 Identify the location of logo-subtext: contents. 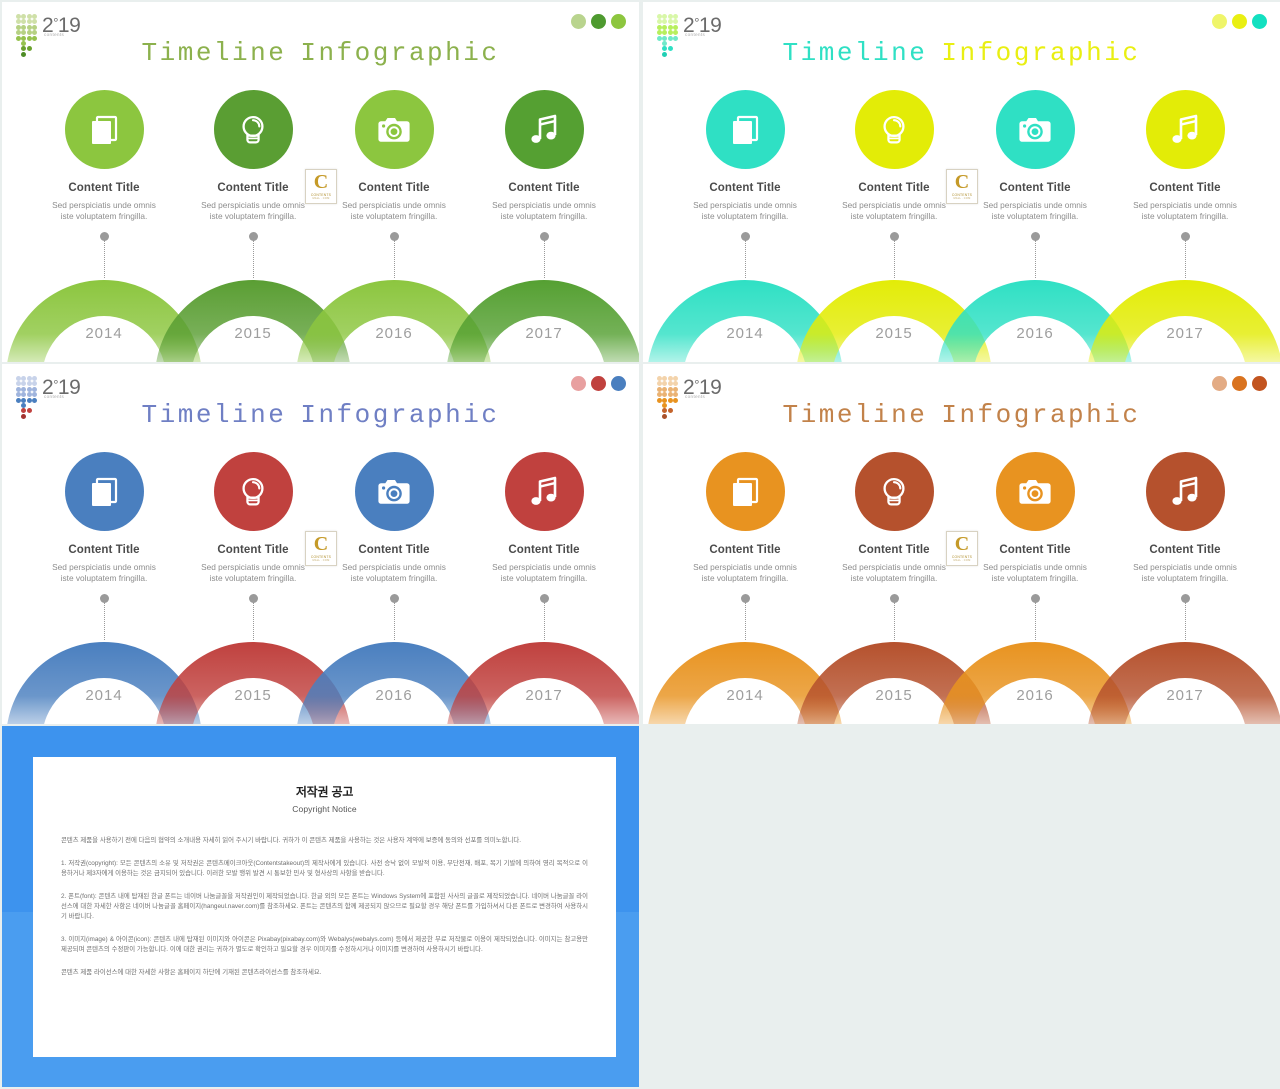
(695, 34).